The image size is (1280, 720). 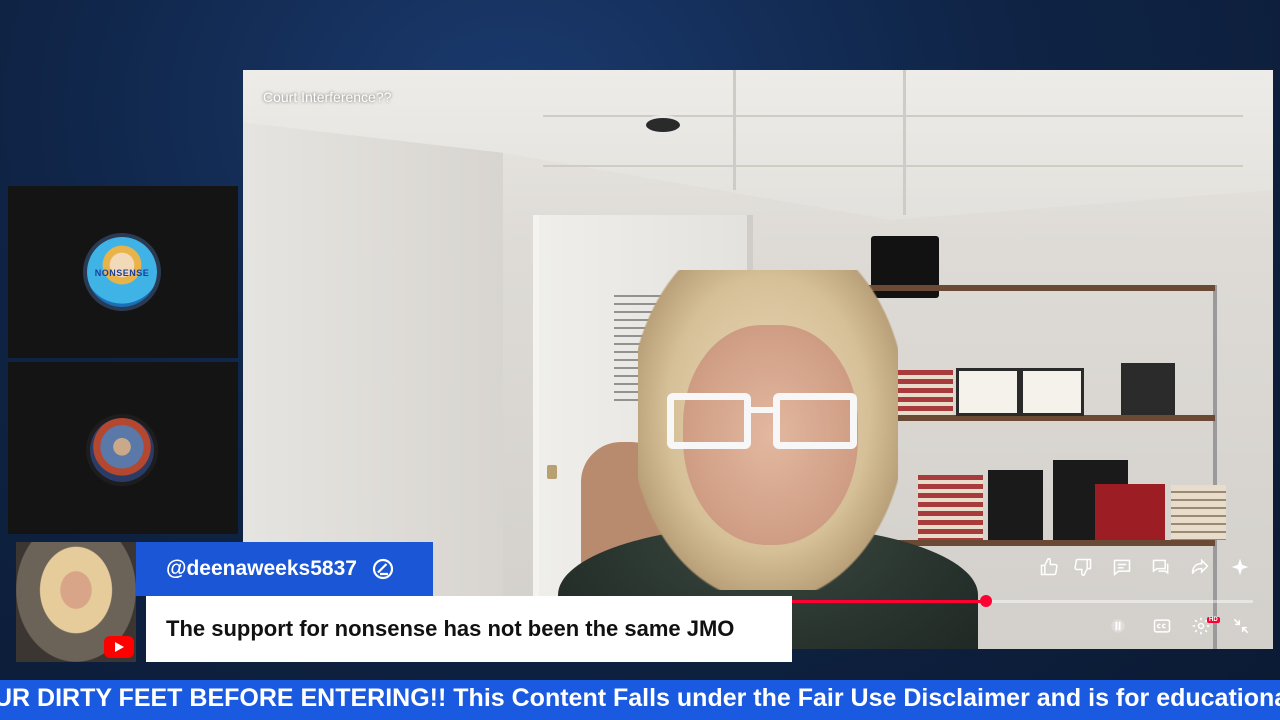 I want to click on comment-username-bar: @deenaweeks5837, so click(x=284, y=569).